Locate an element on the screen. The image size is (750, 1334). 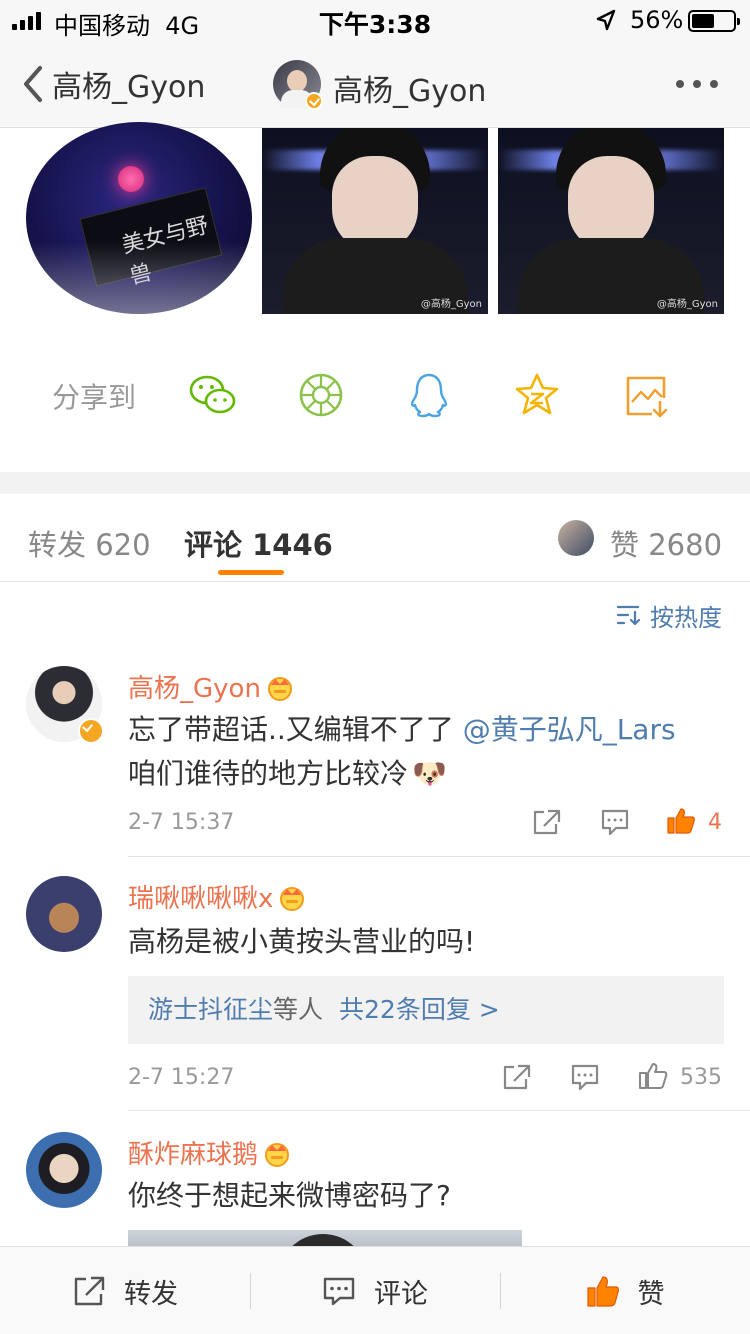
commenter-name: 酥炸麻球鹅 is located at coordinates (210, 1152).